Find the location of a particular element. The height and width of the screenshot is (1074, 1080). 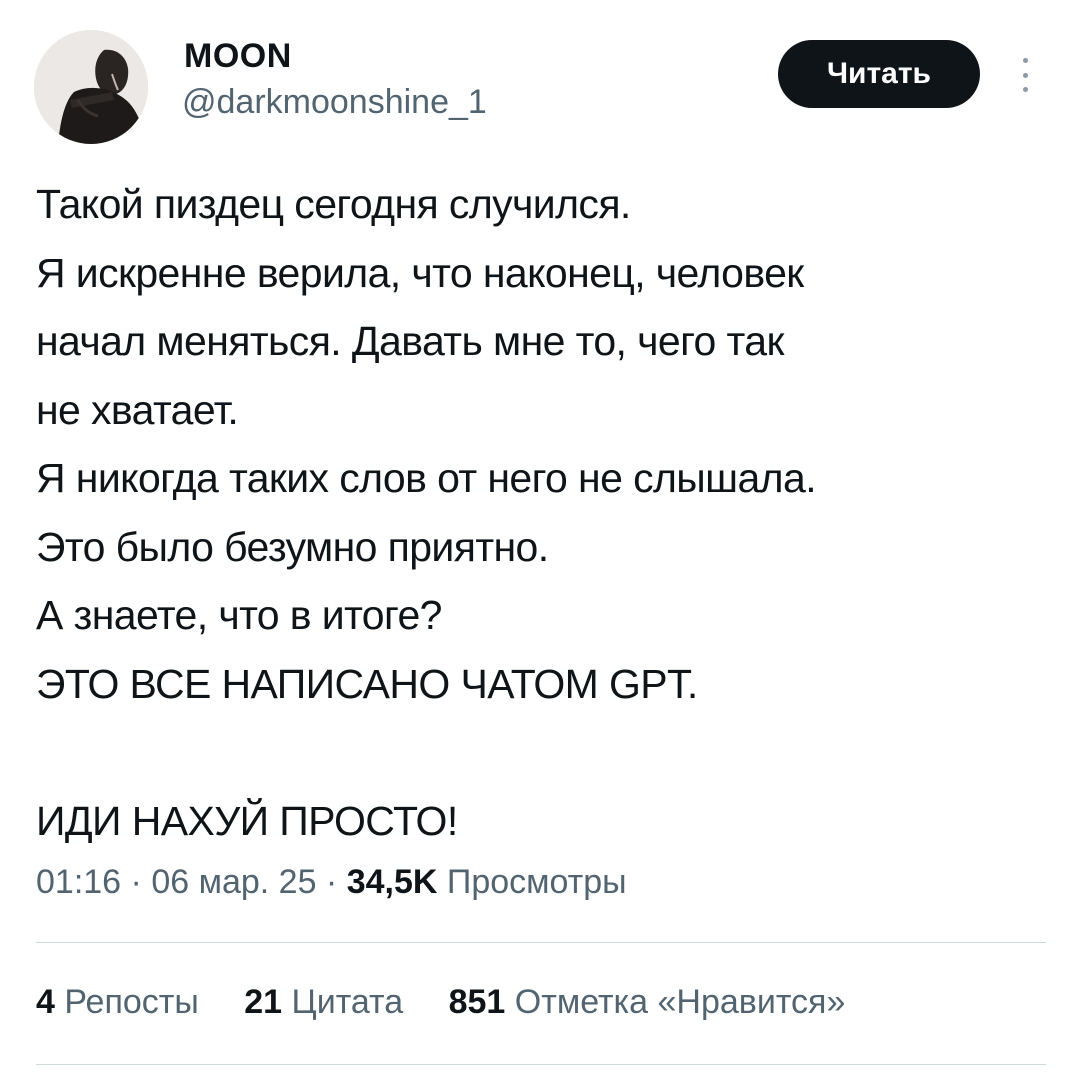

tweet-meta: 01:16 · 06 мар. 25 · 34,5K Просмотры is located at coordinates (331, 882).